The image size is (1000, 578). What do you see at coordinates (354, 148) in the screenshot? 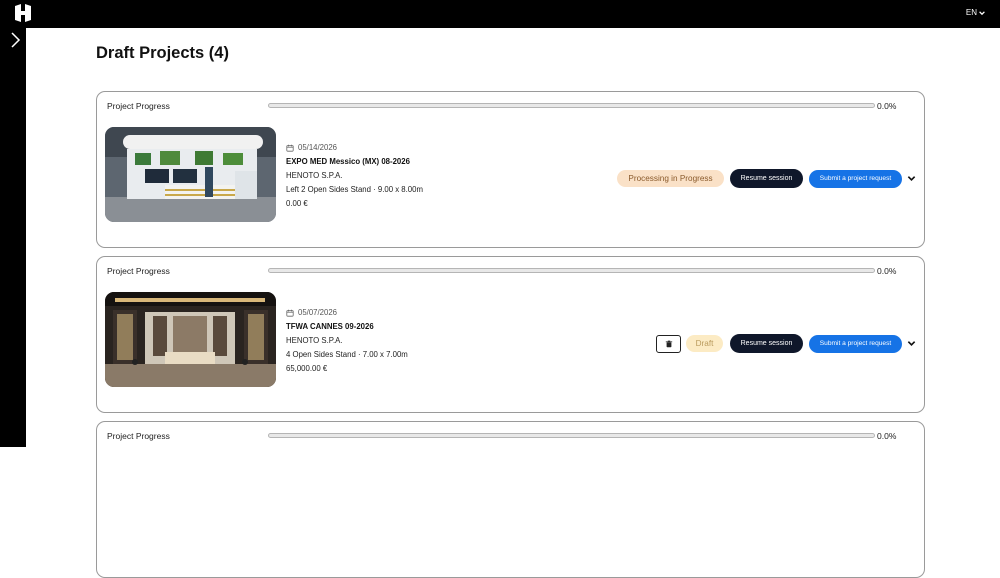
I see `date-row: 05/14/2026` at bounding box center [354, 148].